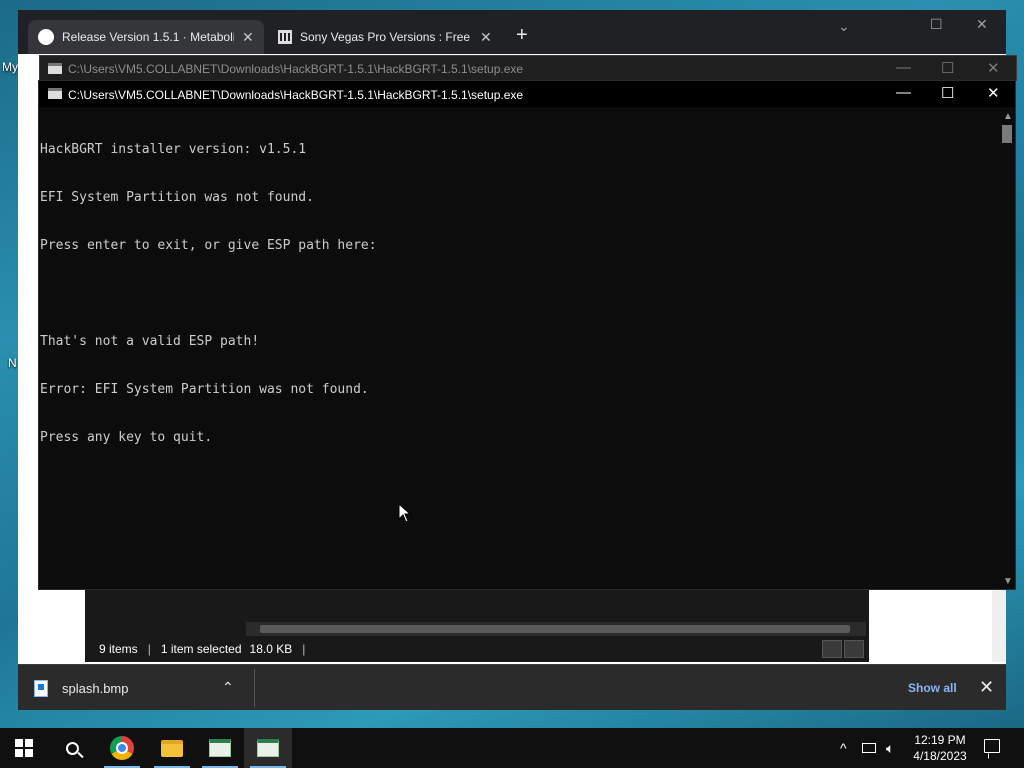 This screenshot has height=768, width=1024. What do you see at coordinates (228, 687) in the screenshot?
I see `chevron-up-icon: ⌃` at bounding box center [228, 687].